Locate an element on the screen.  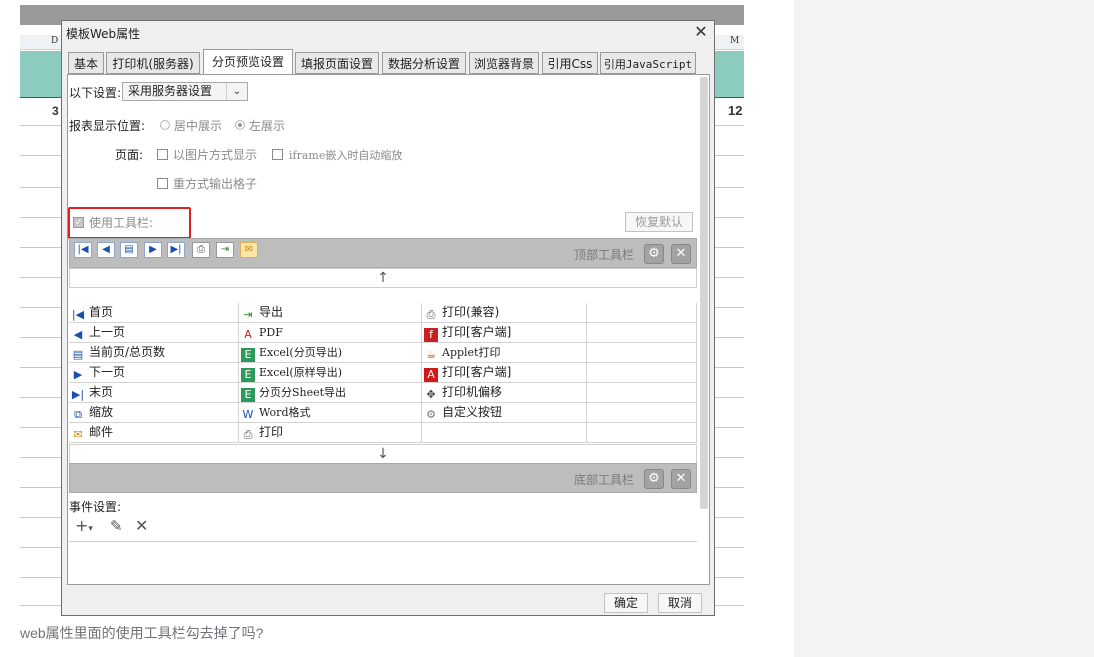
list-item-pdf: A PDF is located at coordinates (330, 333).